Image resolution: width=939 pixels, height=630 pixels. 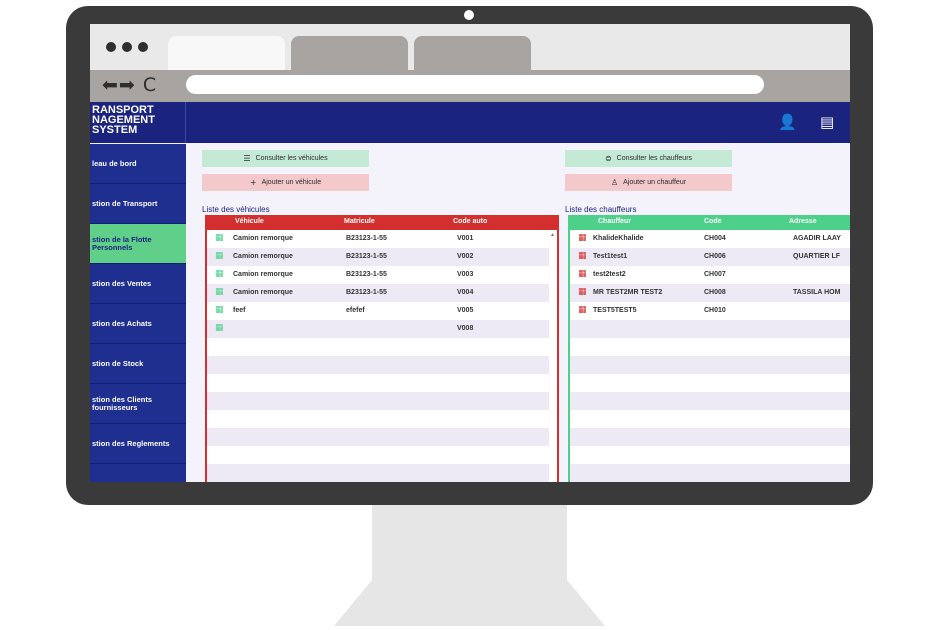 I want to click on table-cell: efefef, so click(x=355, y=310).